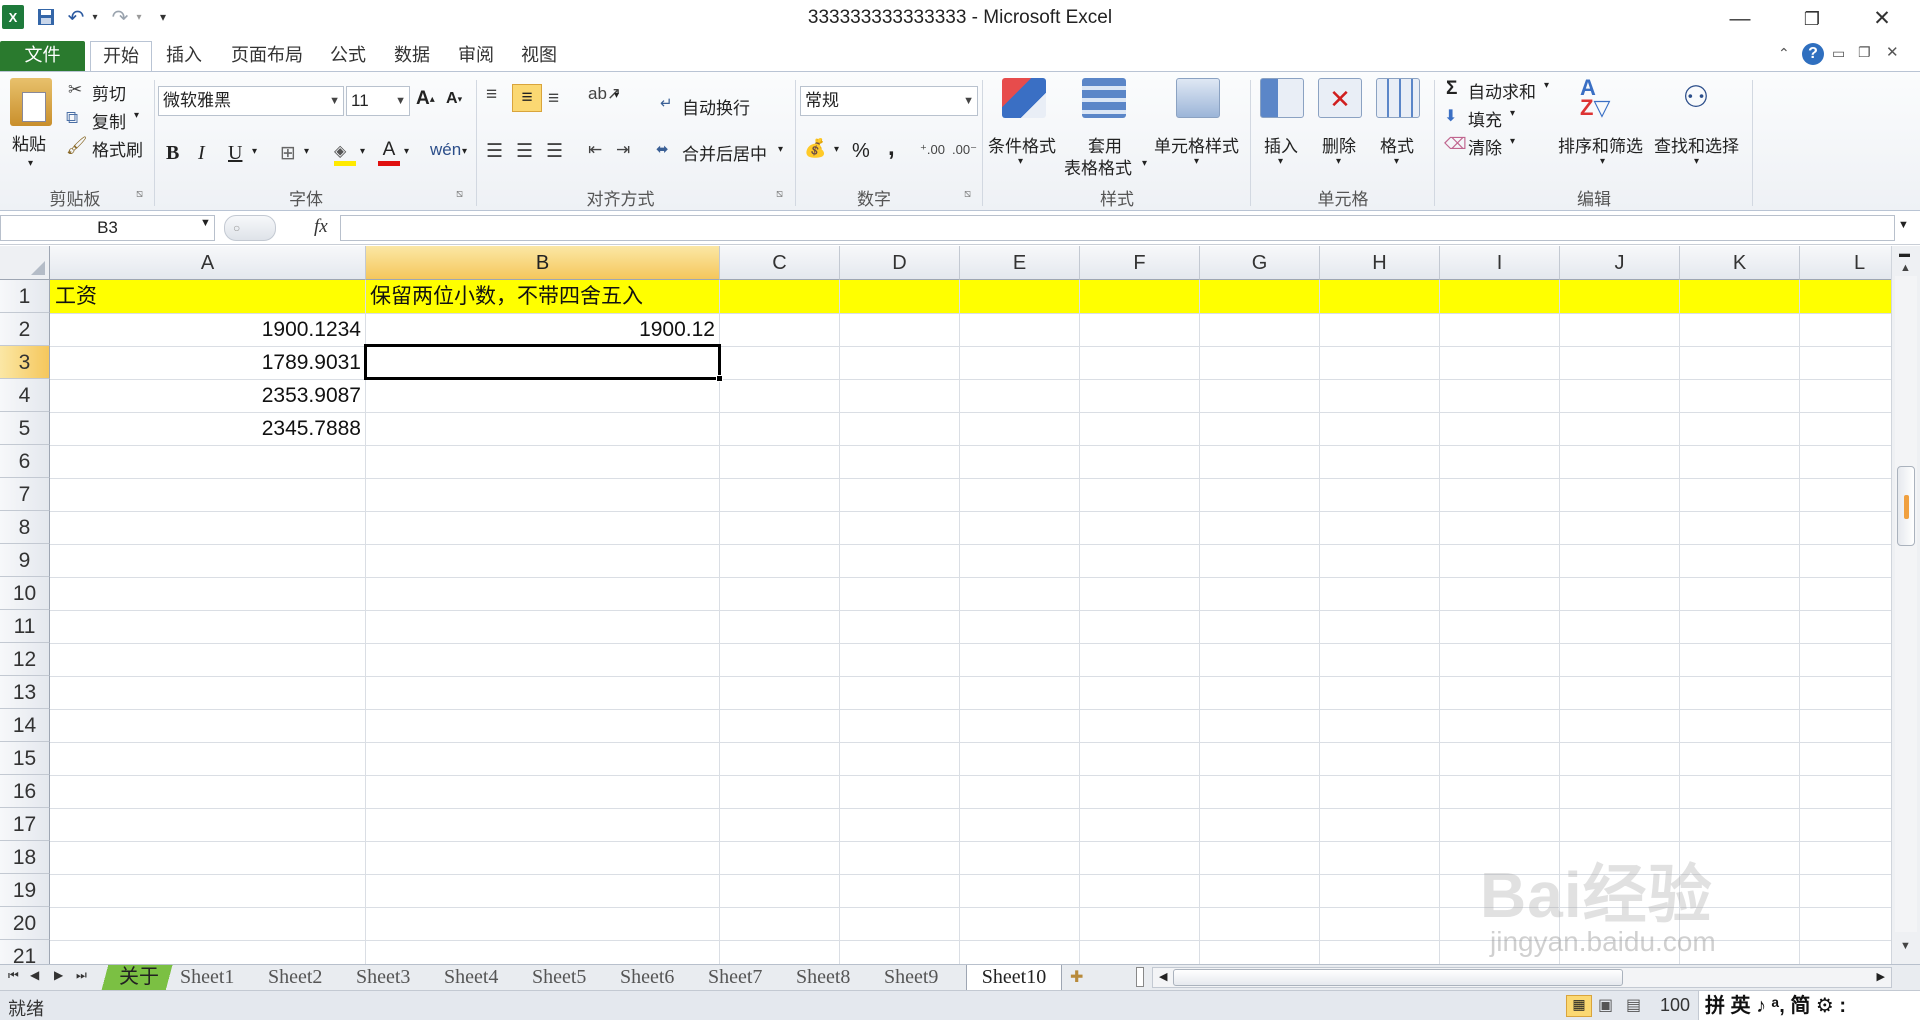 This screenshot has height=1020, width=1920. What do you see at coordinates (136, 115) in the screenshot?
I see `copy-dropdown-icon: ▾` at bounding box center [136, 115].